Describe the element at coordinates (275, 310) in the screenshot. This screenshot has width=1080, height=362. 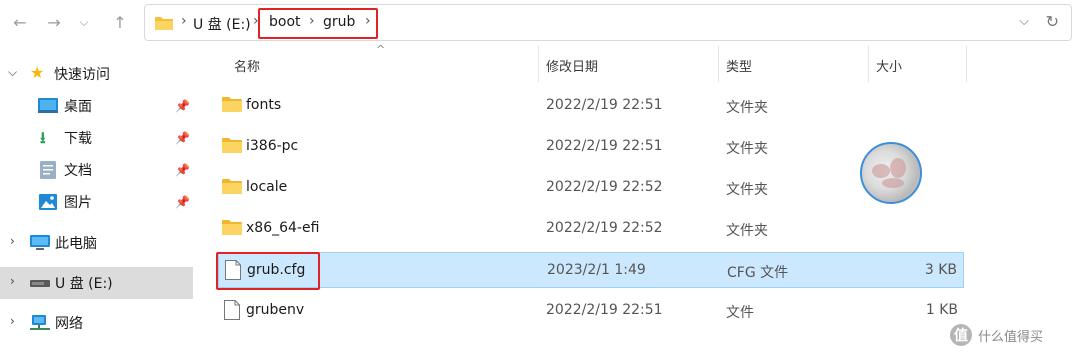
I see `file-name: grubenv` at that location.